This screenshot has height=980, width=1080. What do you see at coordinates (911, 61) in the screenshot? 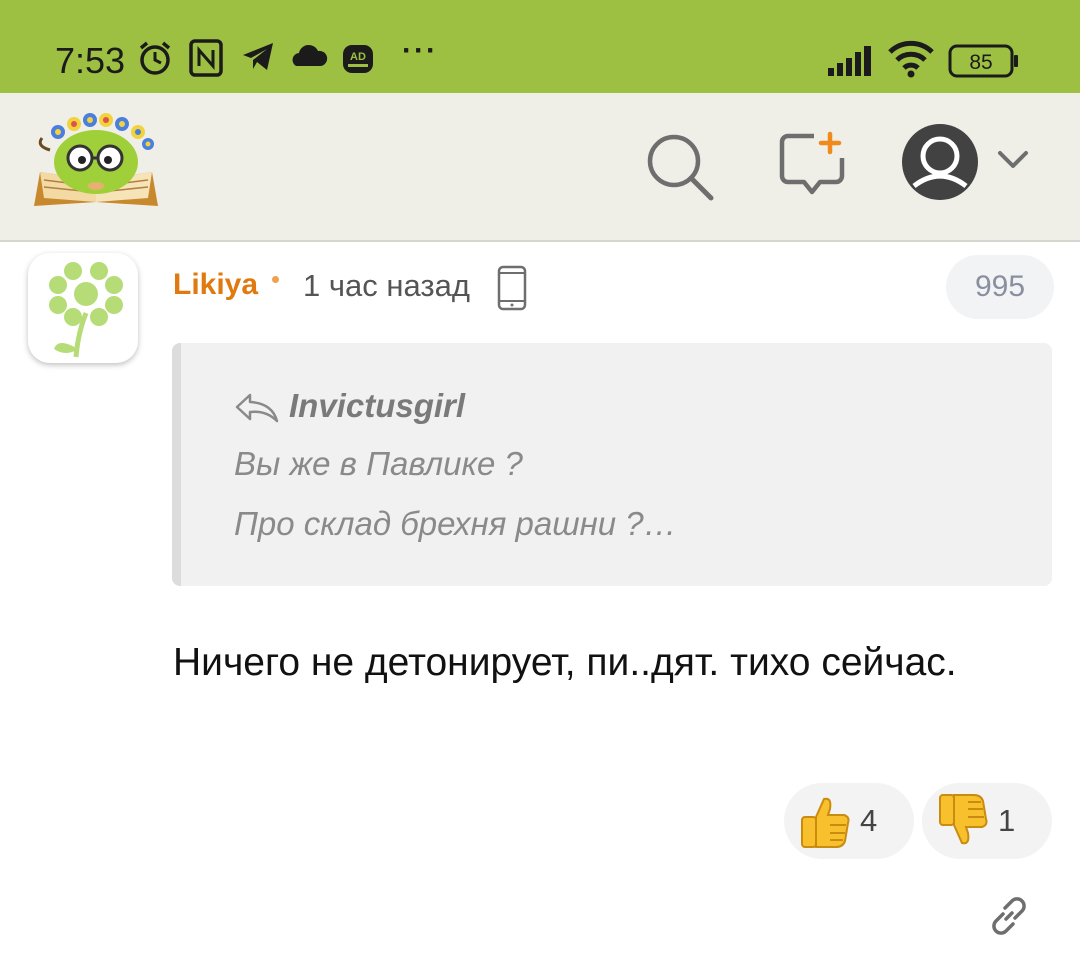
I see `wifi-icon` at bounding box center [911, 61].